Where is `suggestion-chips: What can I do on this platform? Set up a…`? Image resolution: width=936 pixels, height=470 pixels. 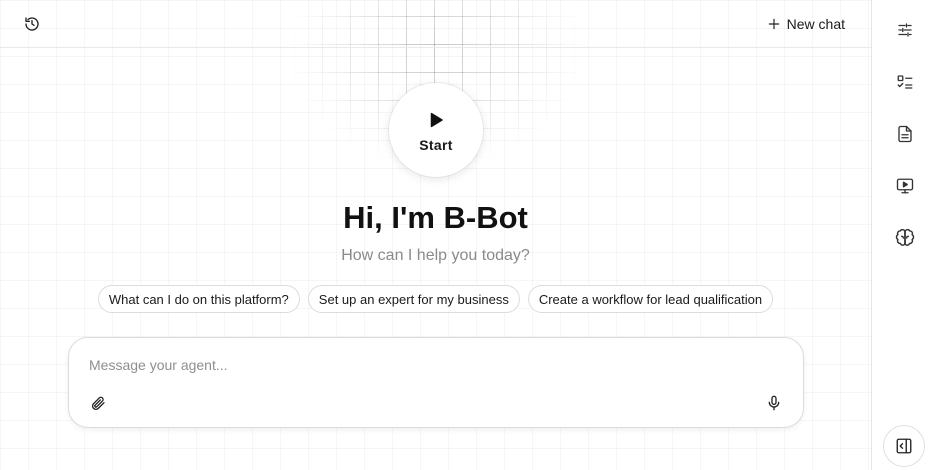 suggestion-chips: What can I do on this platform? Set up a… is located at coordinates (435, 299).